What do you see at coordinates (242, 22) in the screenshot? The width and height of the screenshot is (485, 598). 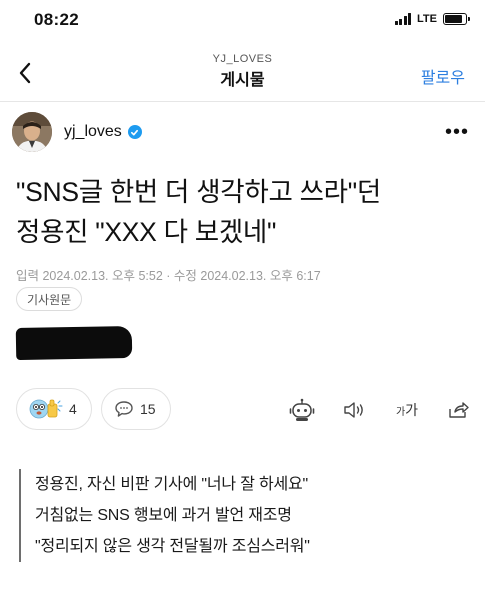 I see `status-bar: 08:22 LTE` at bounding box center [242, 22].